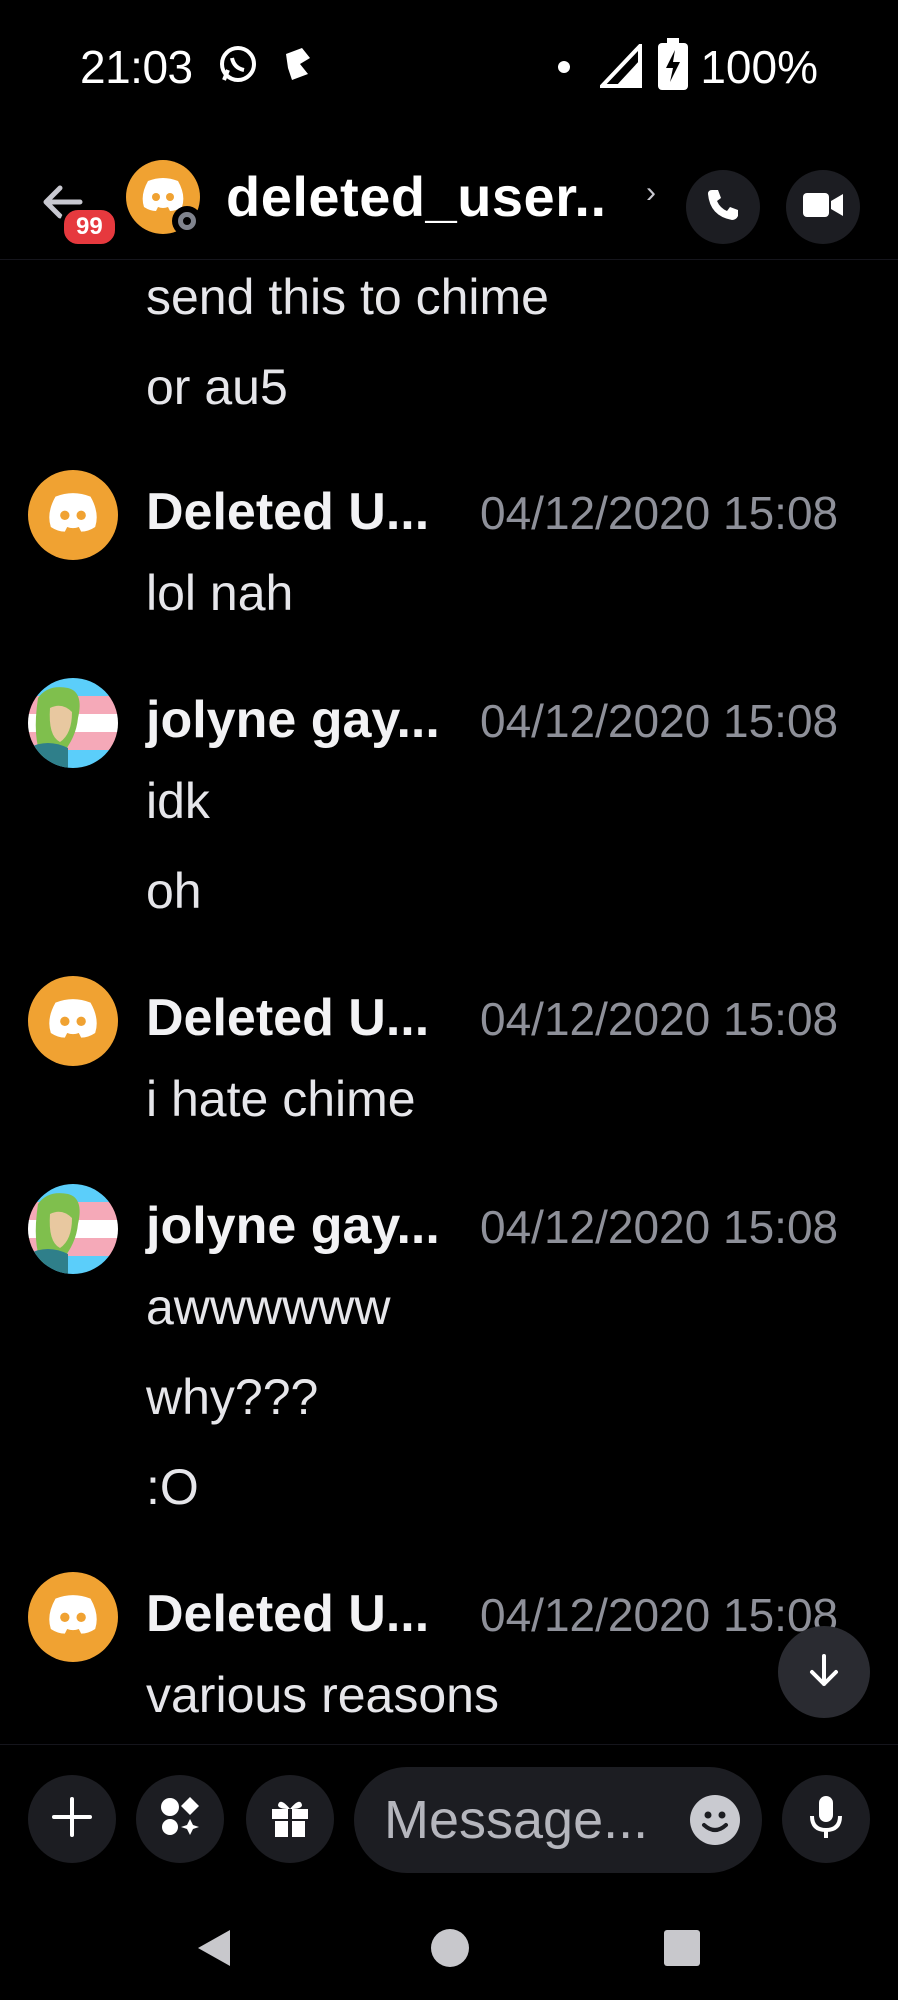  I want to click on gift-button, so click(290, 1819).